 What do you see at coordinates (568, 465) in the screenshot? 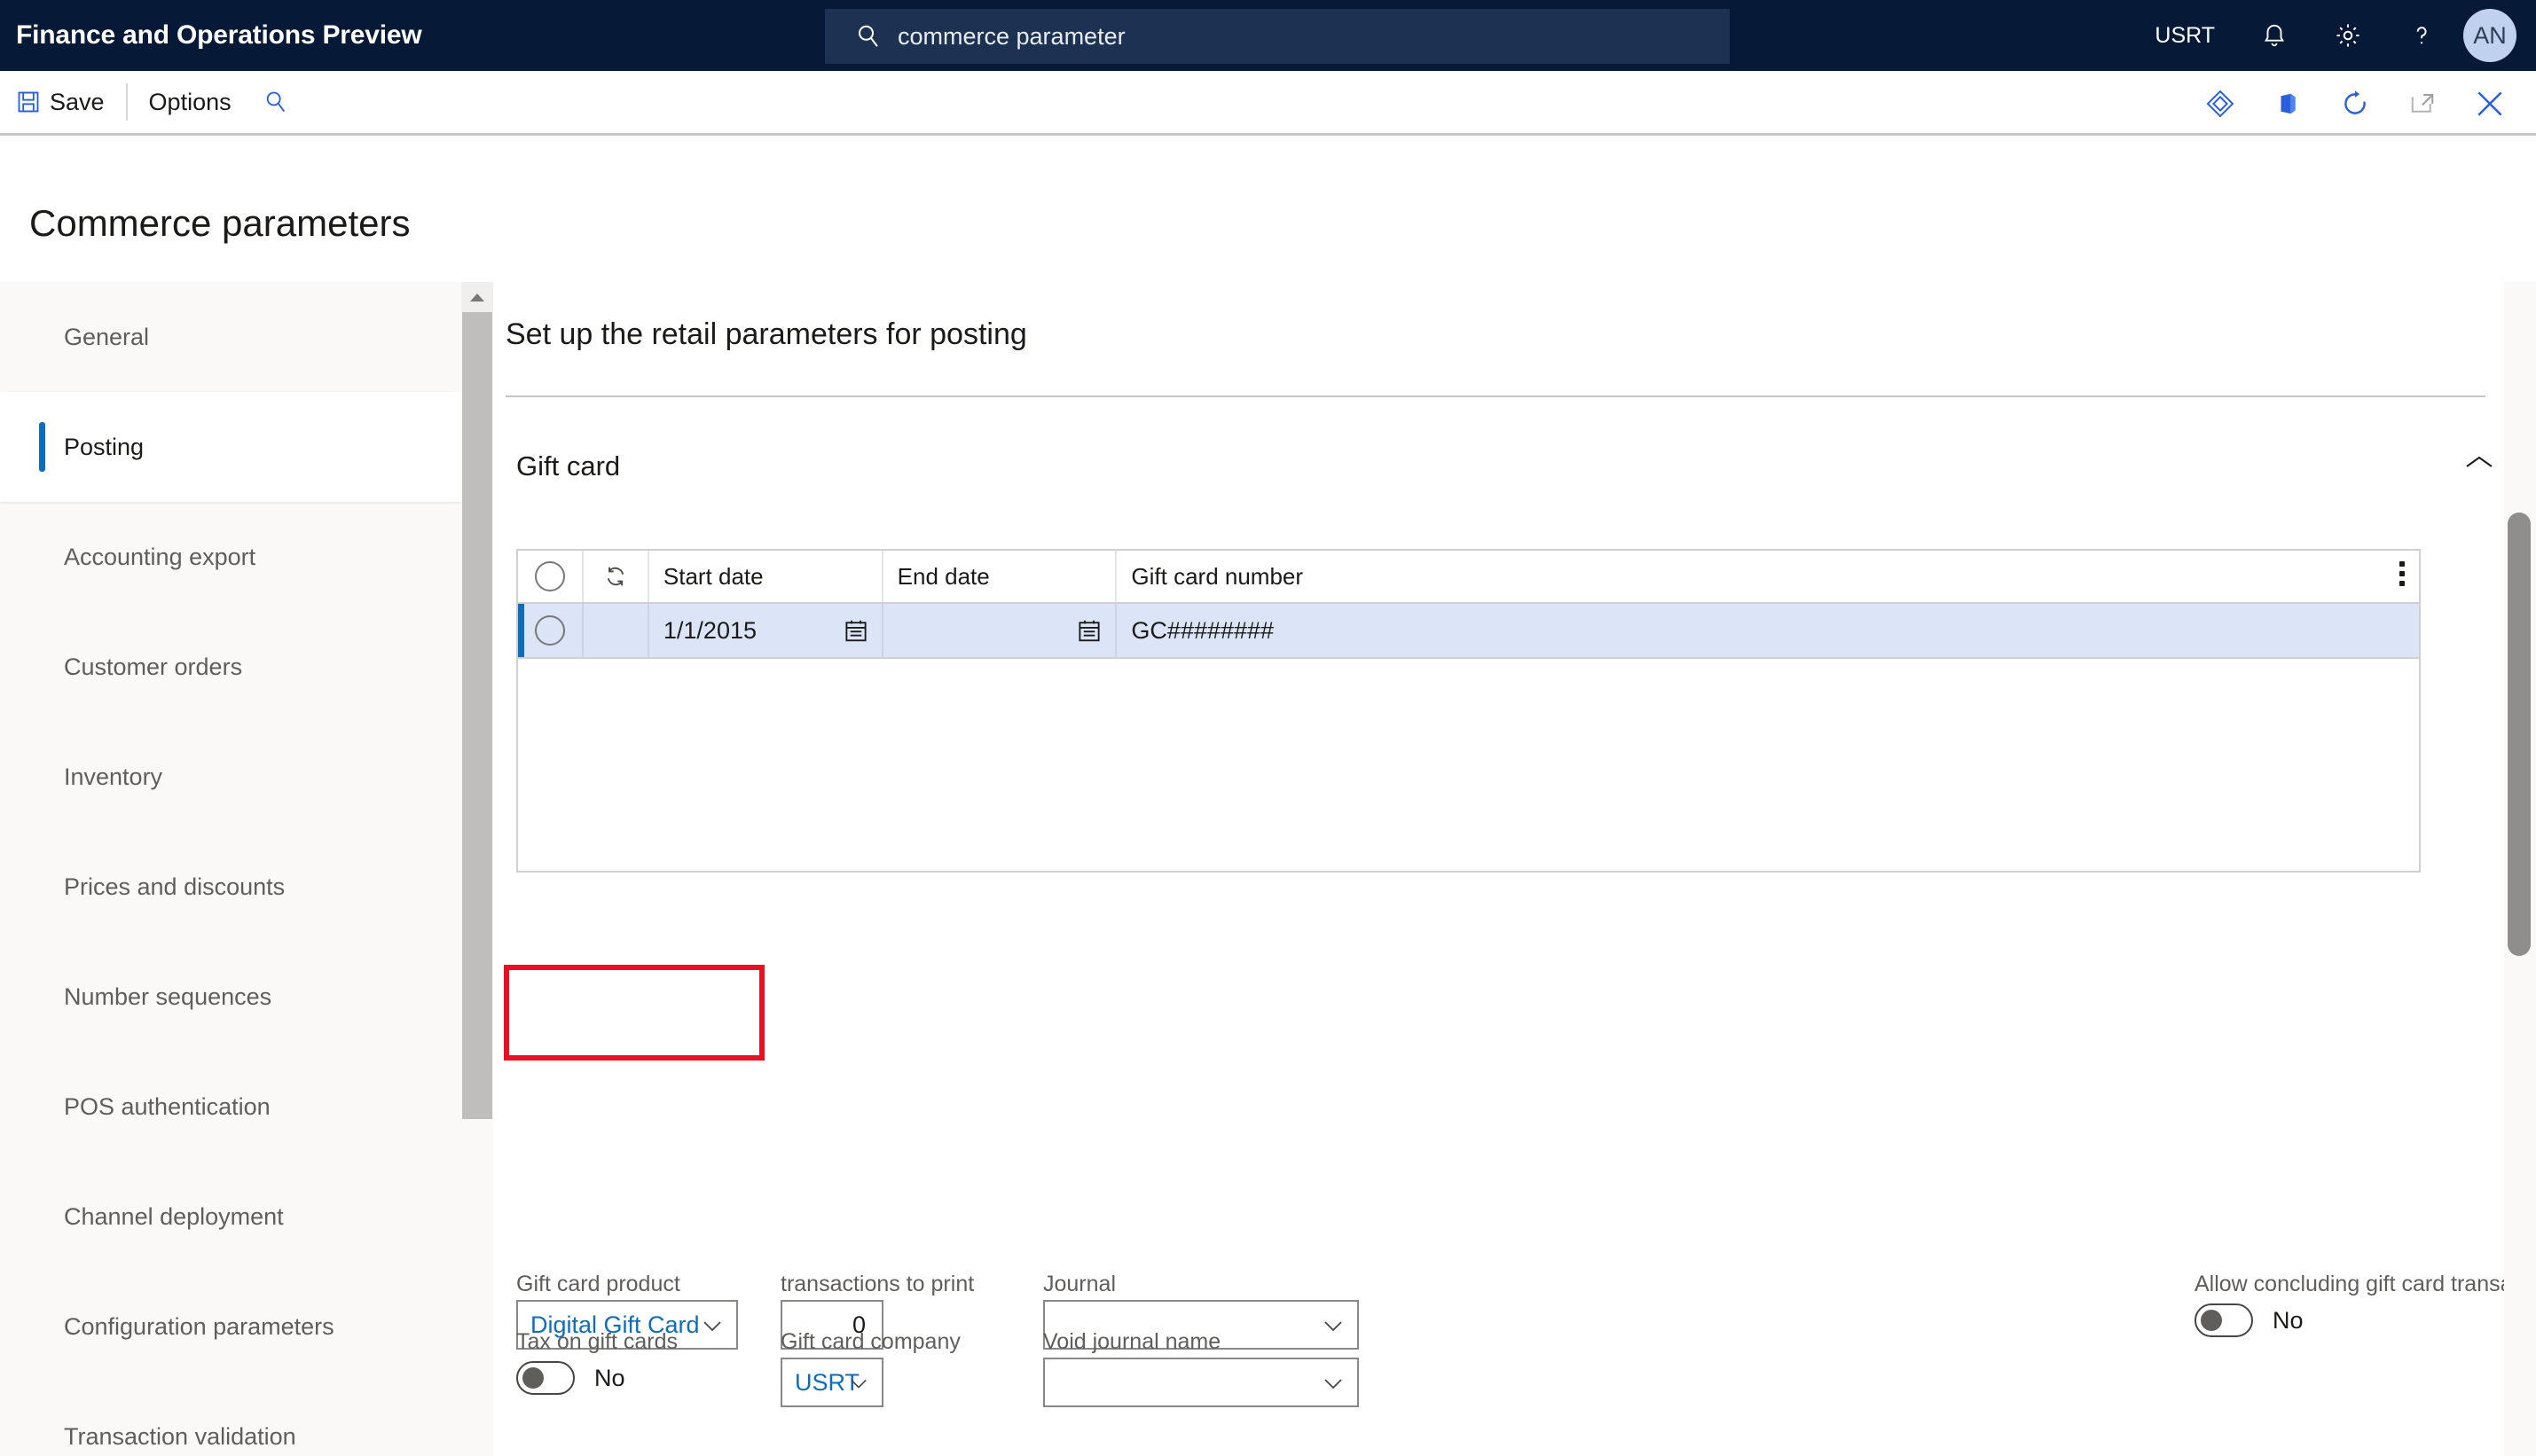
I see `section-title-gift-card: Gift card` at bounding box center [568, 465].